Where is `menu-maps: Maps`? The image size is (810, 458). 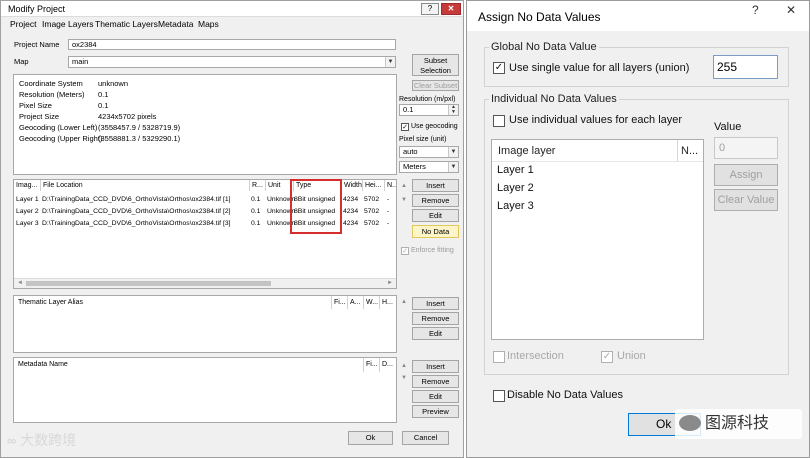
menu-maps: Maps is located at coordinates (208, 24).